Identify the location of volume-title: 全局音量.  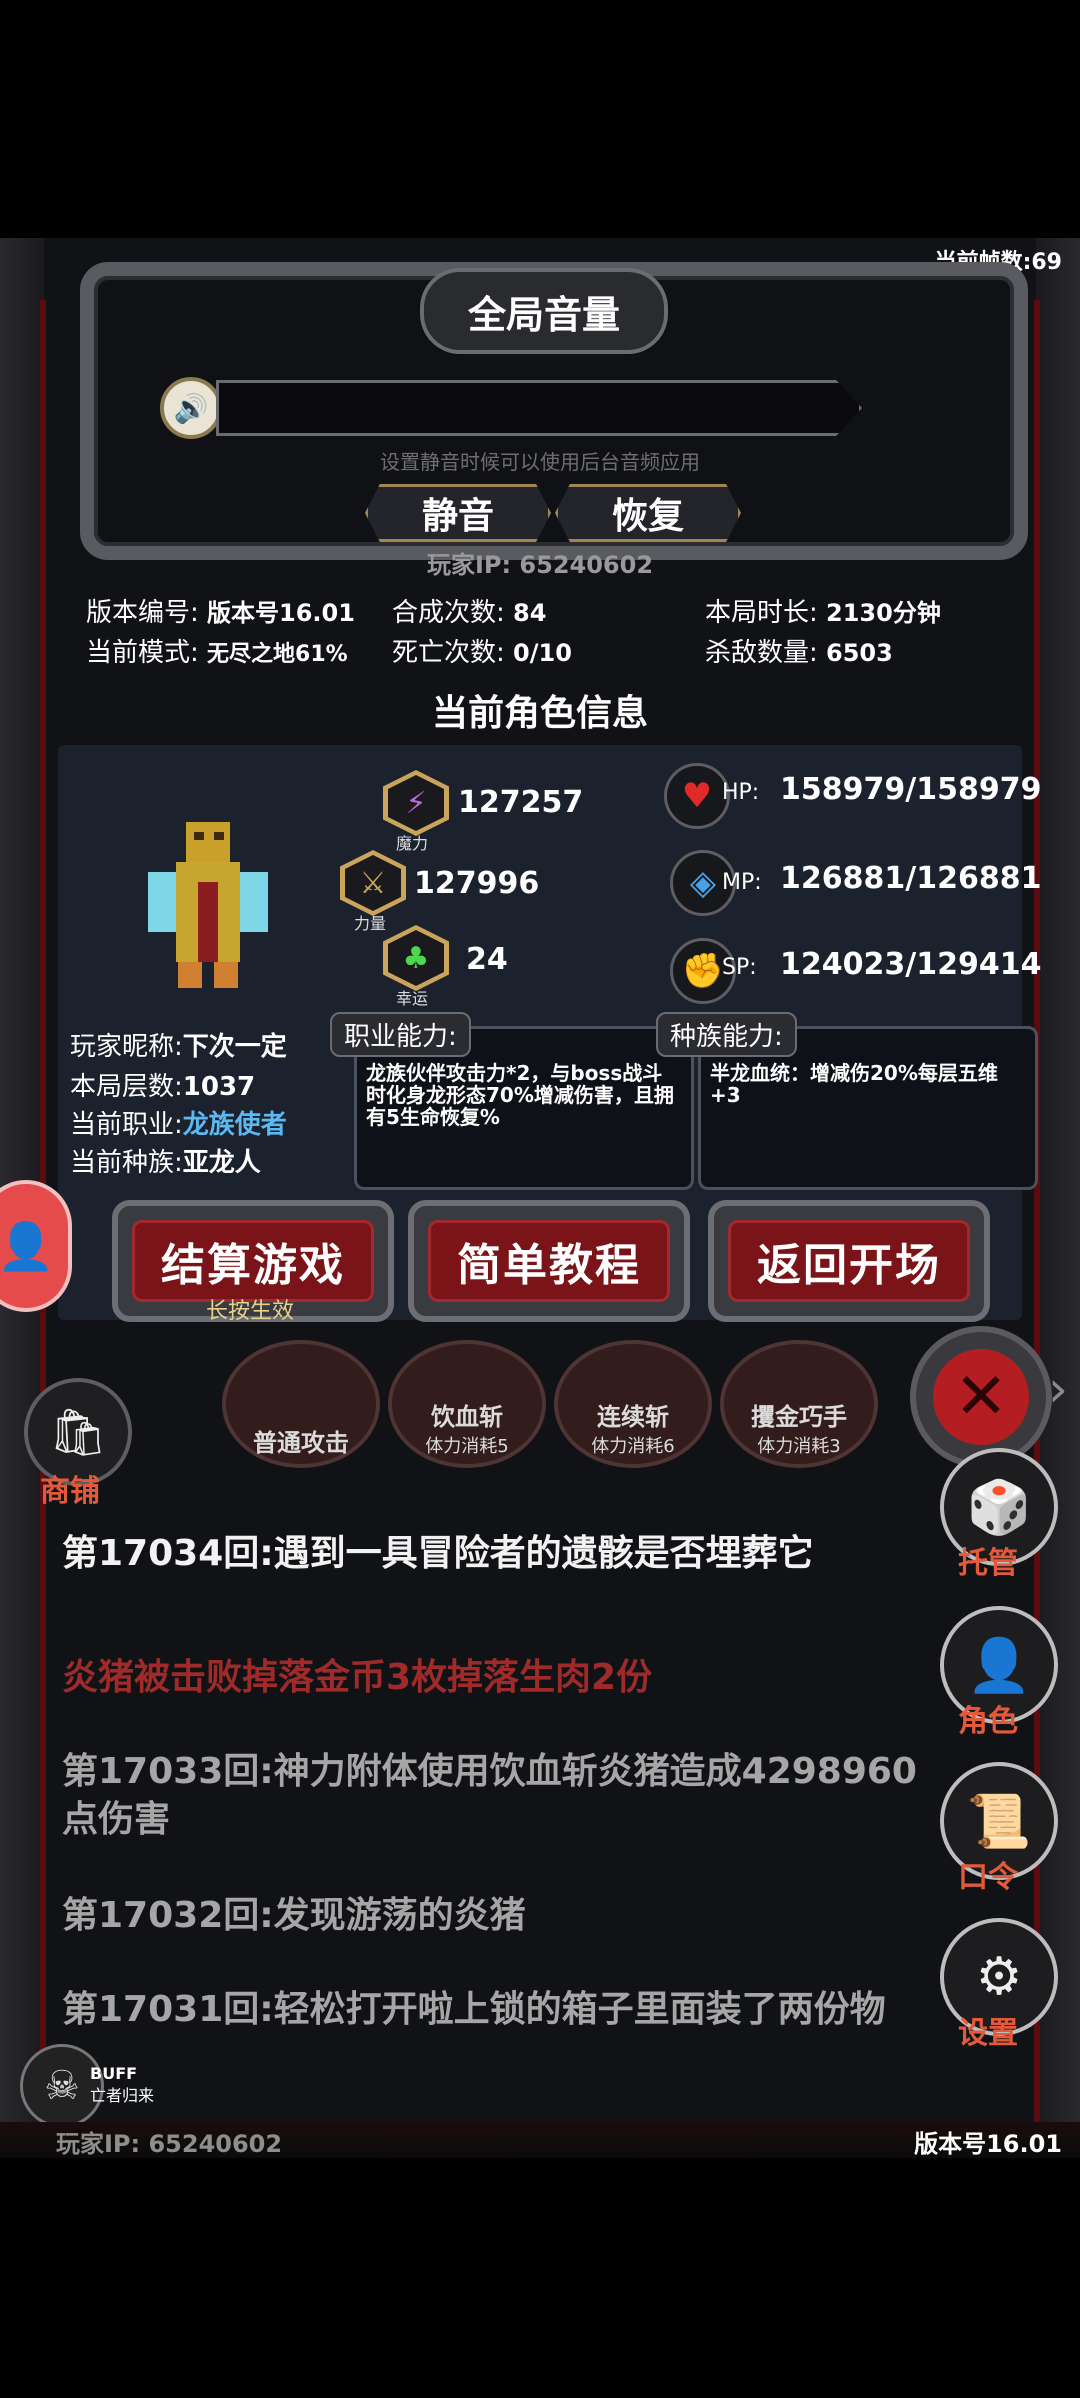
(543, 315).